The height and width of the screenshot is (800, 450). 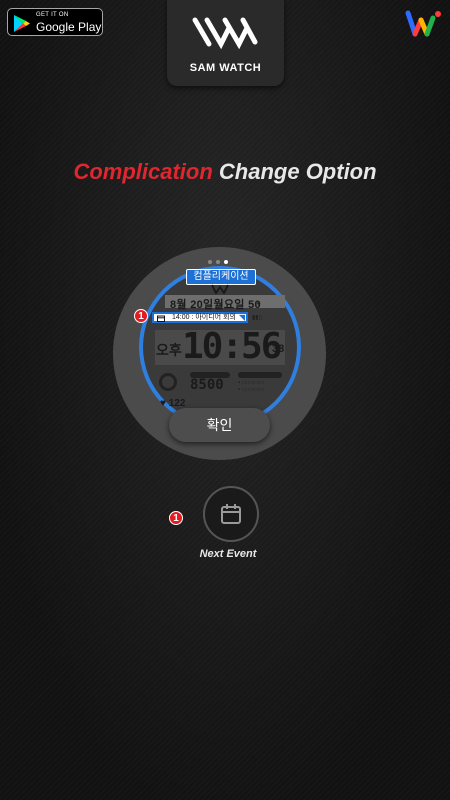 I want to click on badge-caption: GET IT ON, so click(x=52, y=15).